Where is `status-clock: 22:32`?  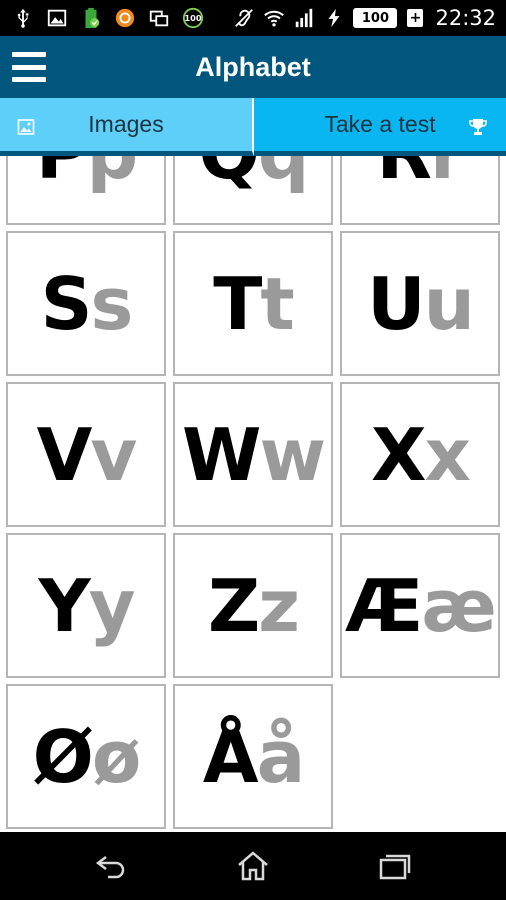 status-clock: 22:32 is located at coordinates (465, 18).